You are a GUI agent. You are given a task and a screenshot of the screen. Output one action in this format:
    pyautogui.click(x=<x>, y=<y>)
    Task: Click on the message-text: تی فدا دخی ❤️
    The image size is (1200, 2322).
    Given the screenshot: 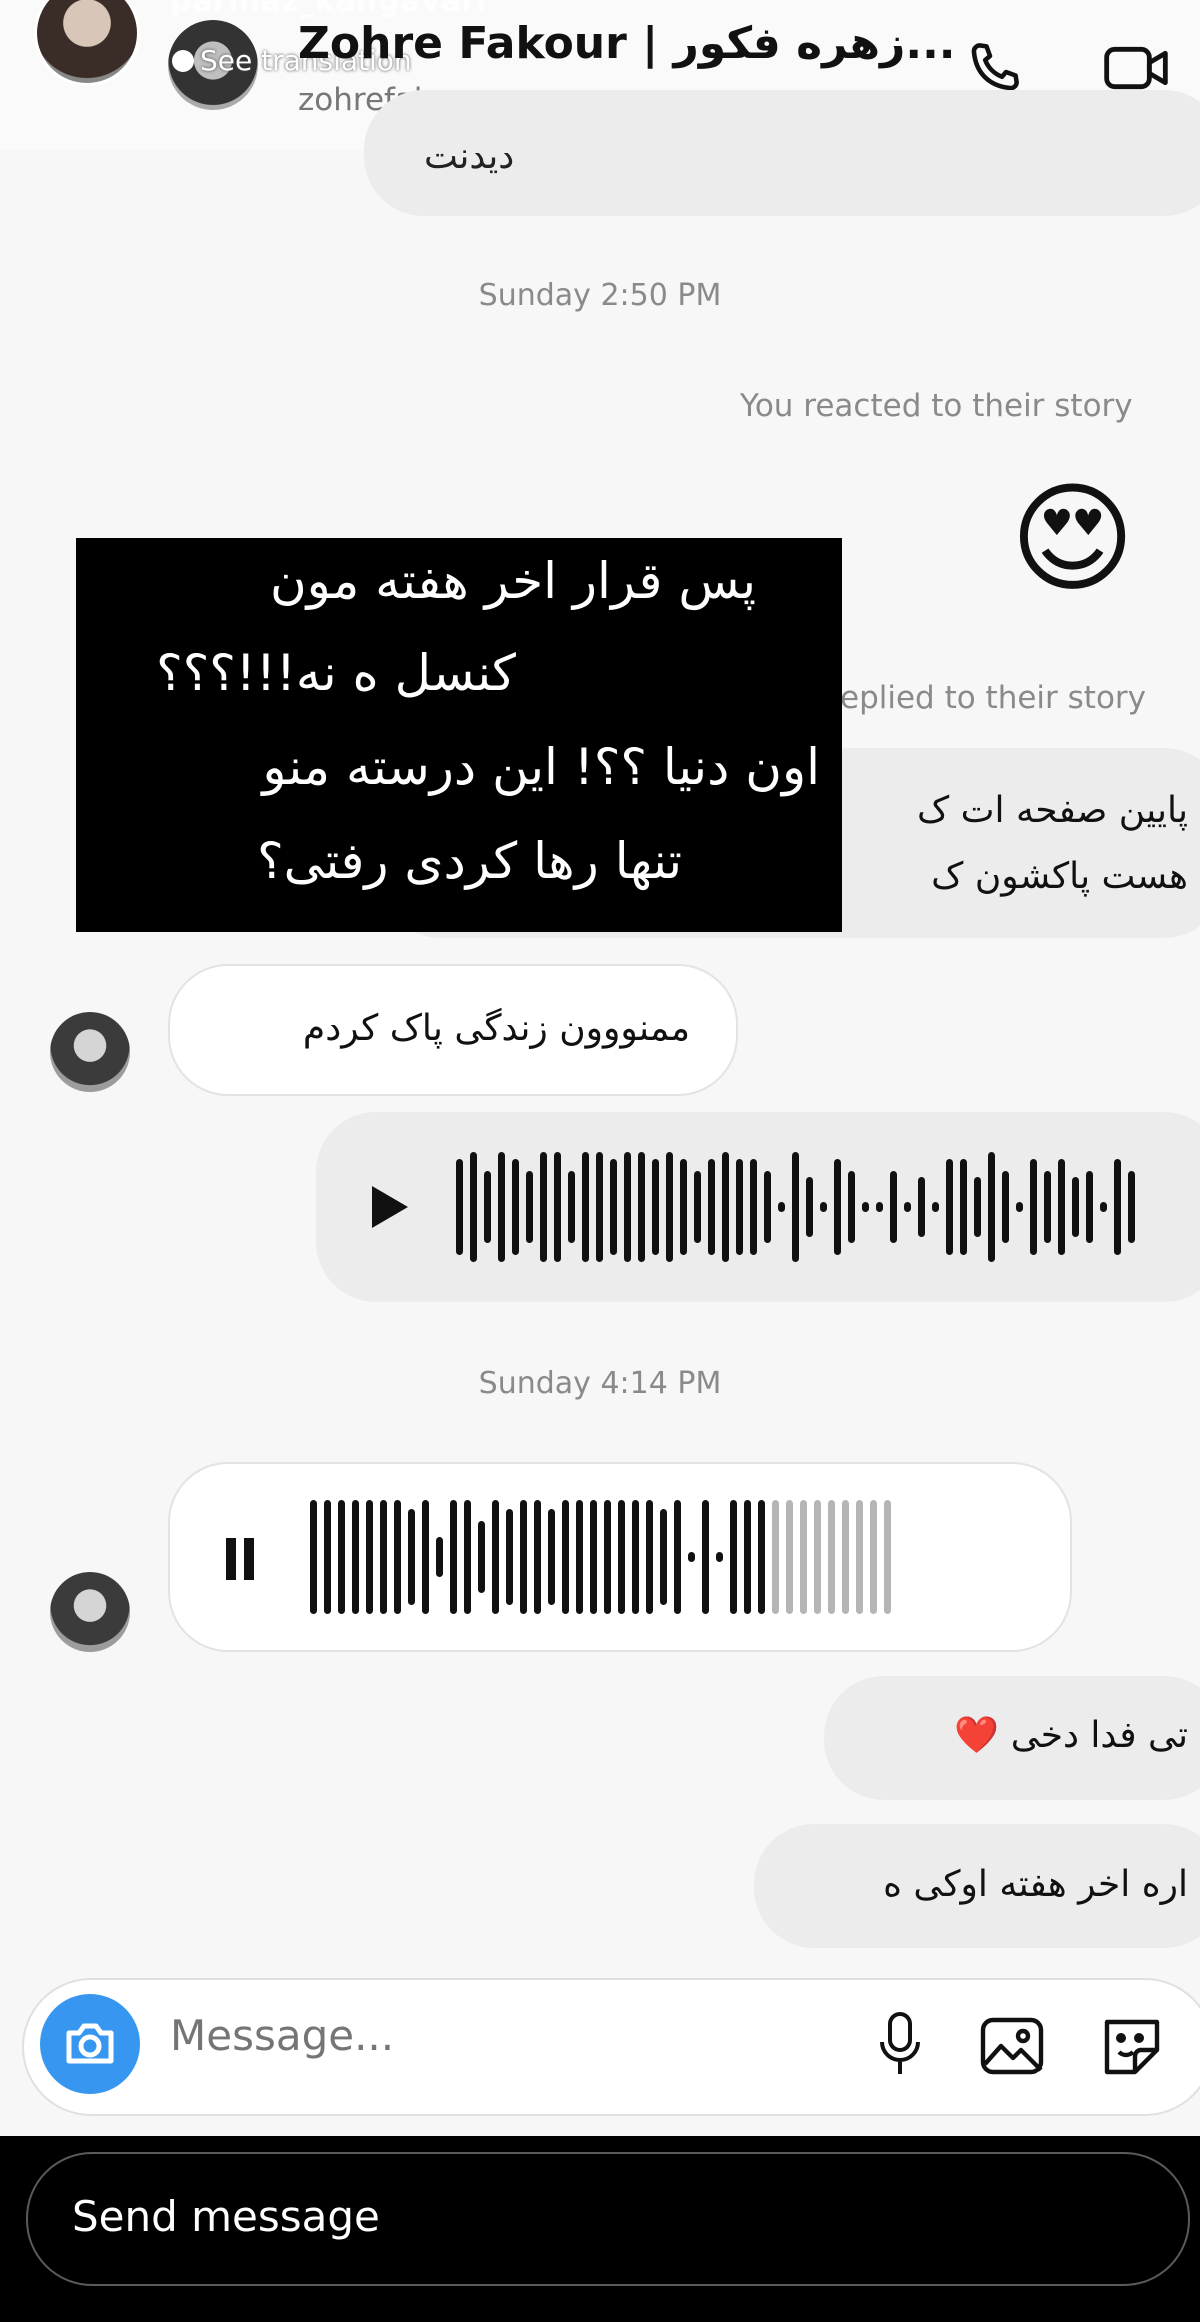 What is the action you would take?
    pyautogui.click(x=1071, y=1735)
    